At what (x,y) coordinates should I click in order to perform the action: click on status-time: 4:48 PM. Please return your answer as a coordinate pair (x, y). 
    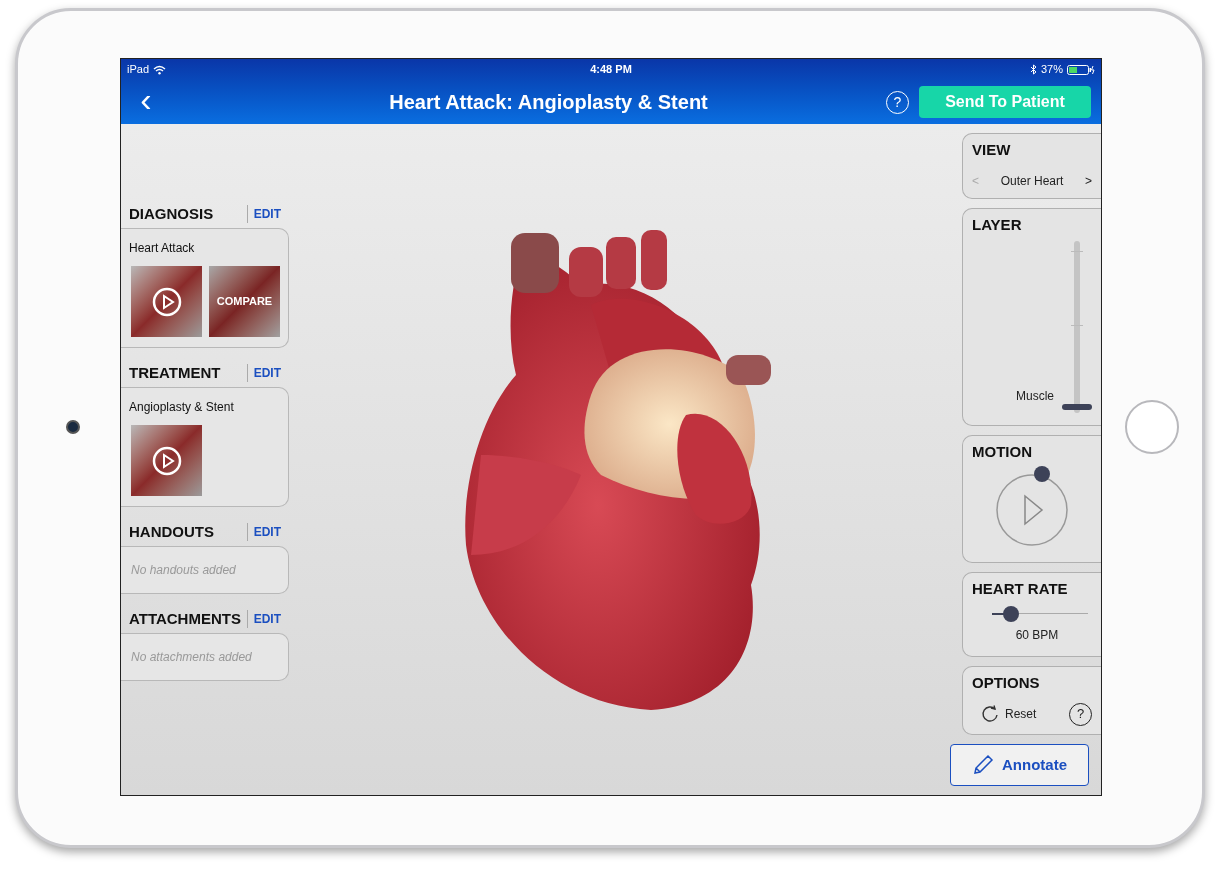
    Looking at the image, I should click on (611, 70).